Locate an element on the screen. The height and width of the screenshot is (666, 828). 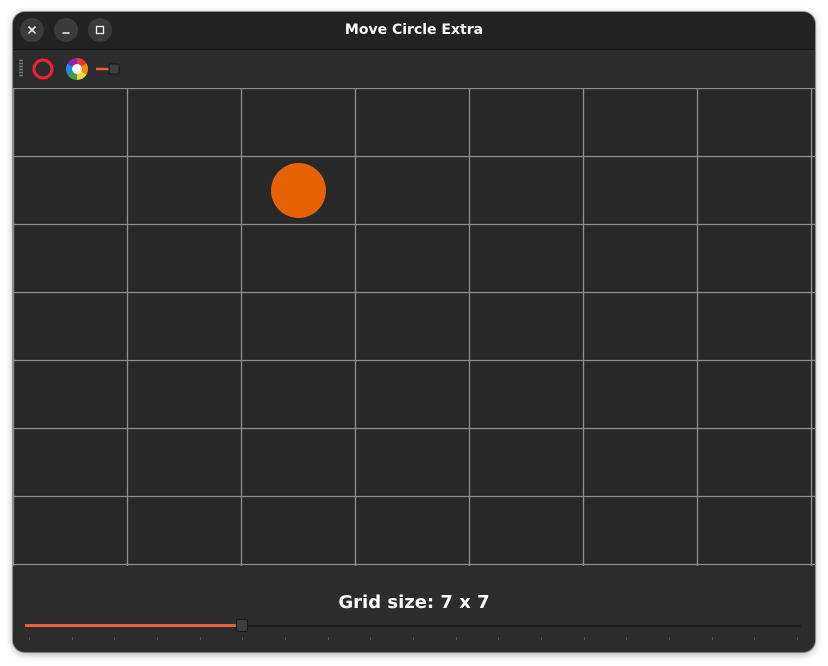
toolbar-grip is located at coordinates (21, 68).